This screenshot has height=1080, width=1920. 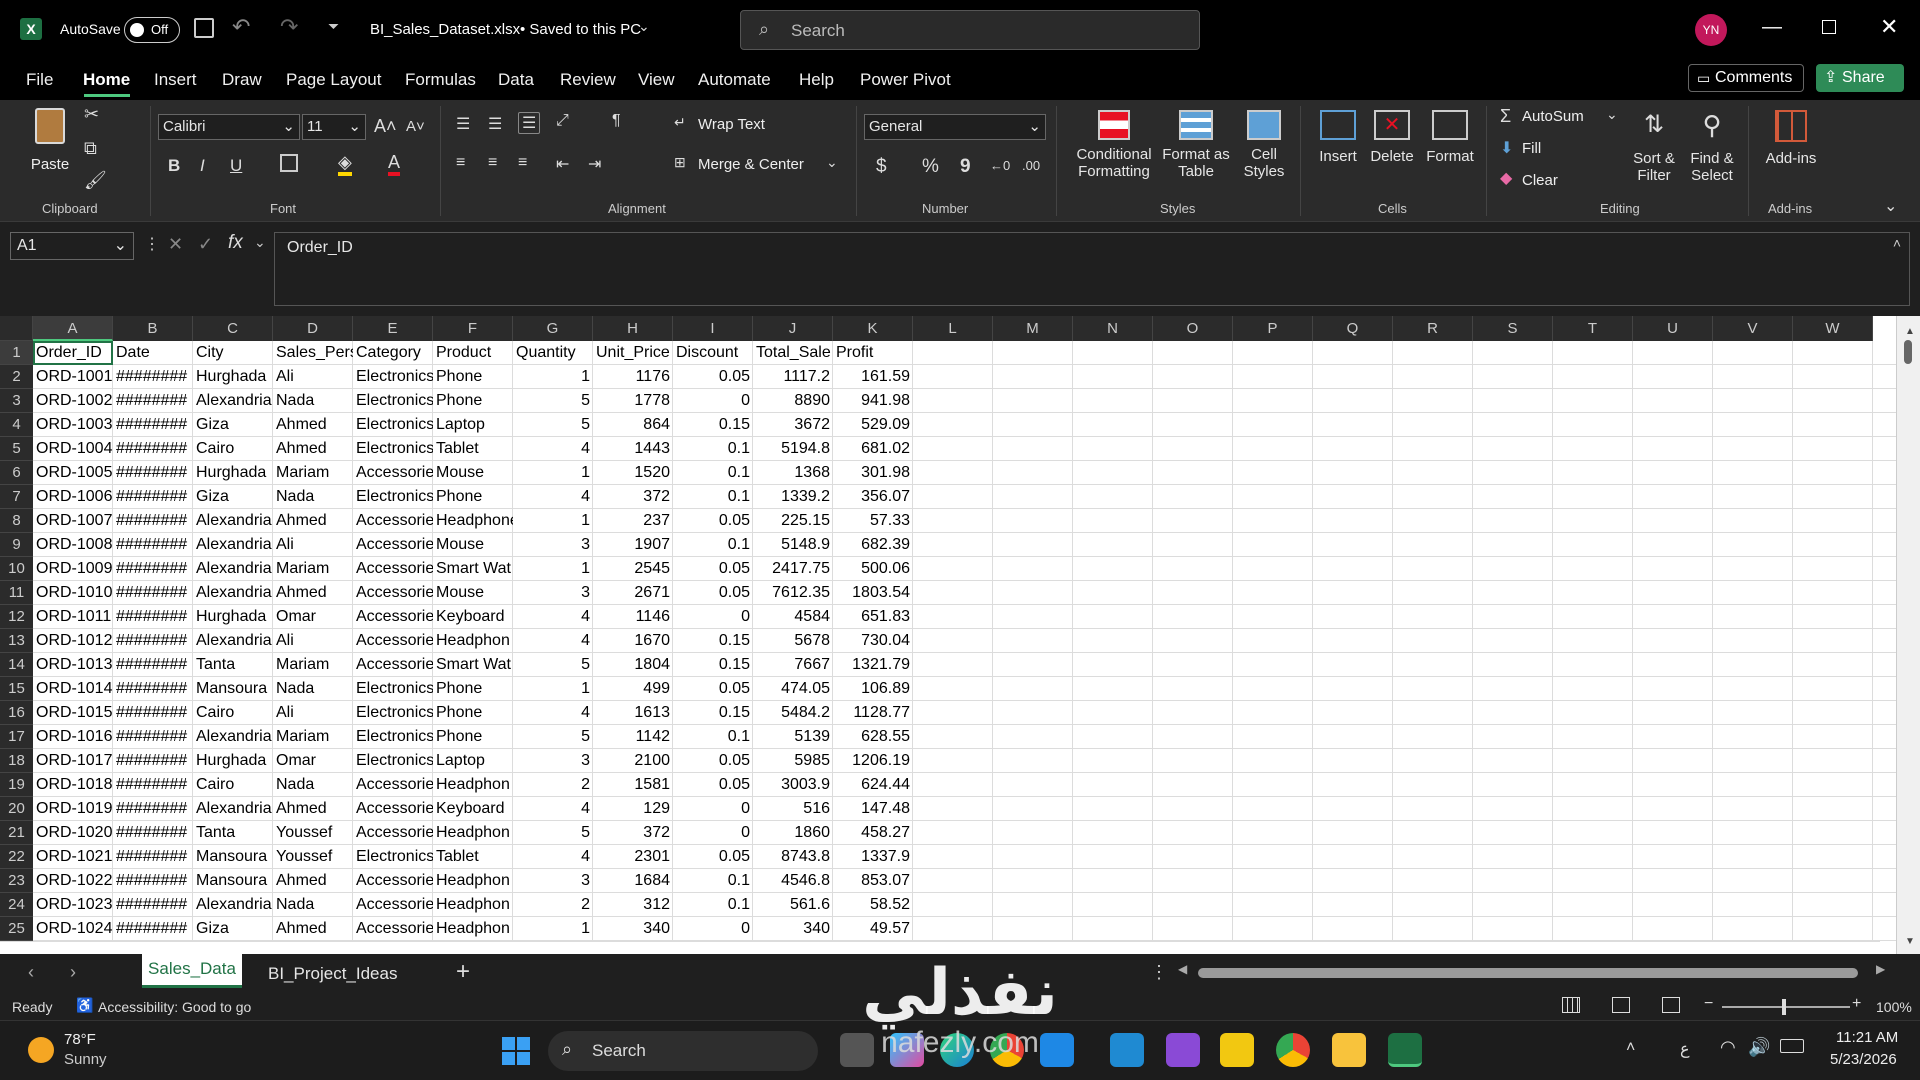 What do you see at coordinates (229, 127) in the screenshot?
I see `font-name-dropdown: Calibri ⌄` at bounding box center [229, 127].